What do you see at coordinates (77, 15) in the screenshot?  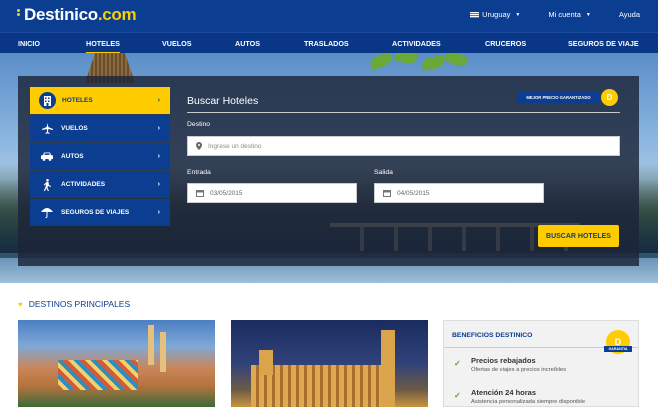 I see `site-logo: Destinico.com` at bounding box center [77, 15].